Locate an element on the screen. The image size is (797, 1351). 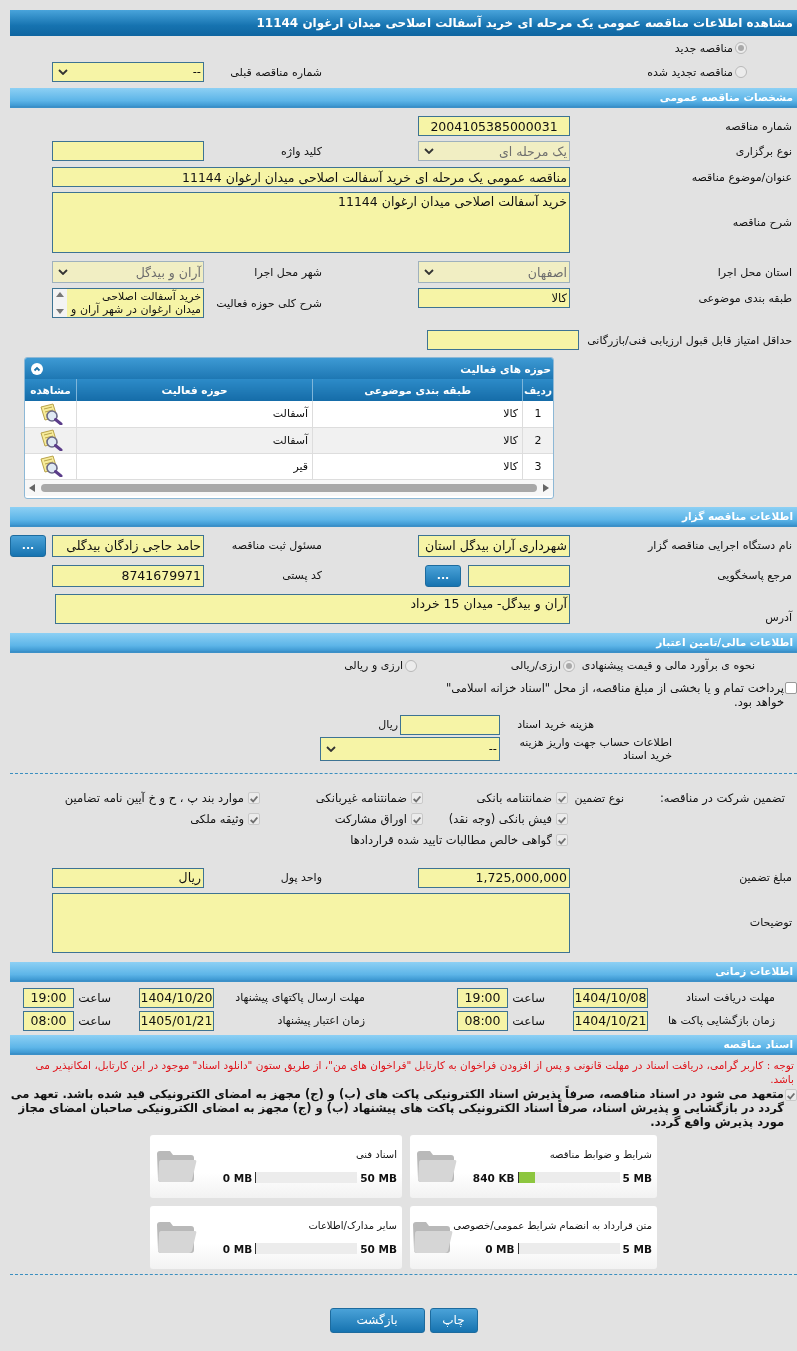
section-header: اطلاعات مناقصه گزار is located at coordinates (403, 516).